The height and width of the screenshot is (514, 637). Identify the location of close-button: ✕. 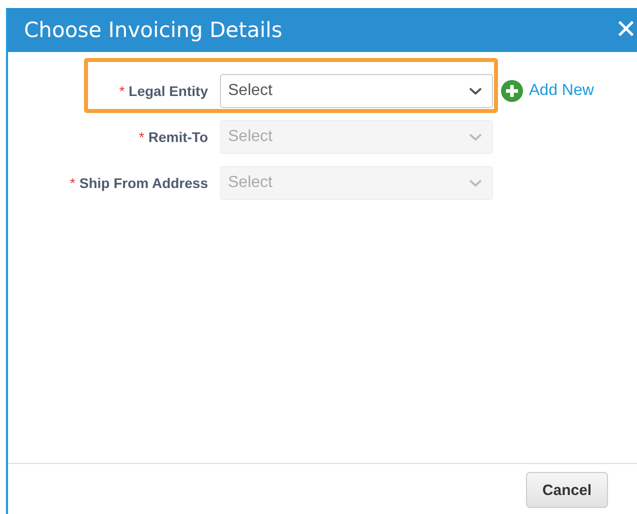
(626, 30).